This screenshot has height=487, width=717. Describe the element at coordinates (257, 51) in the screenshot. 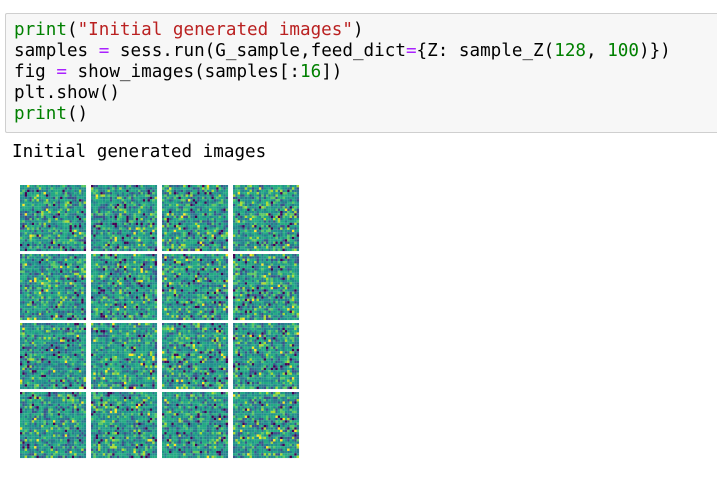

I see `code-token: sess.run(G_sample,feed_dict` at that location.